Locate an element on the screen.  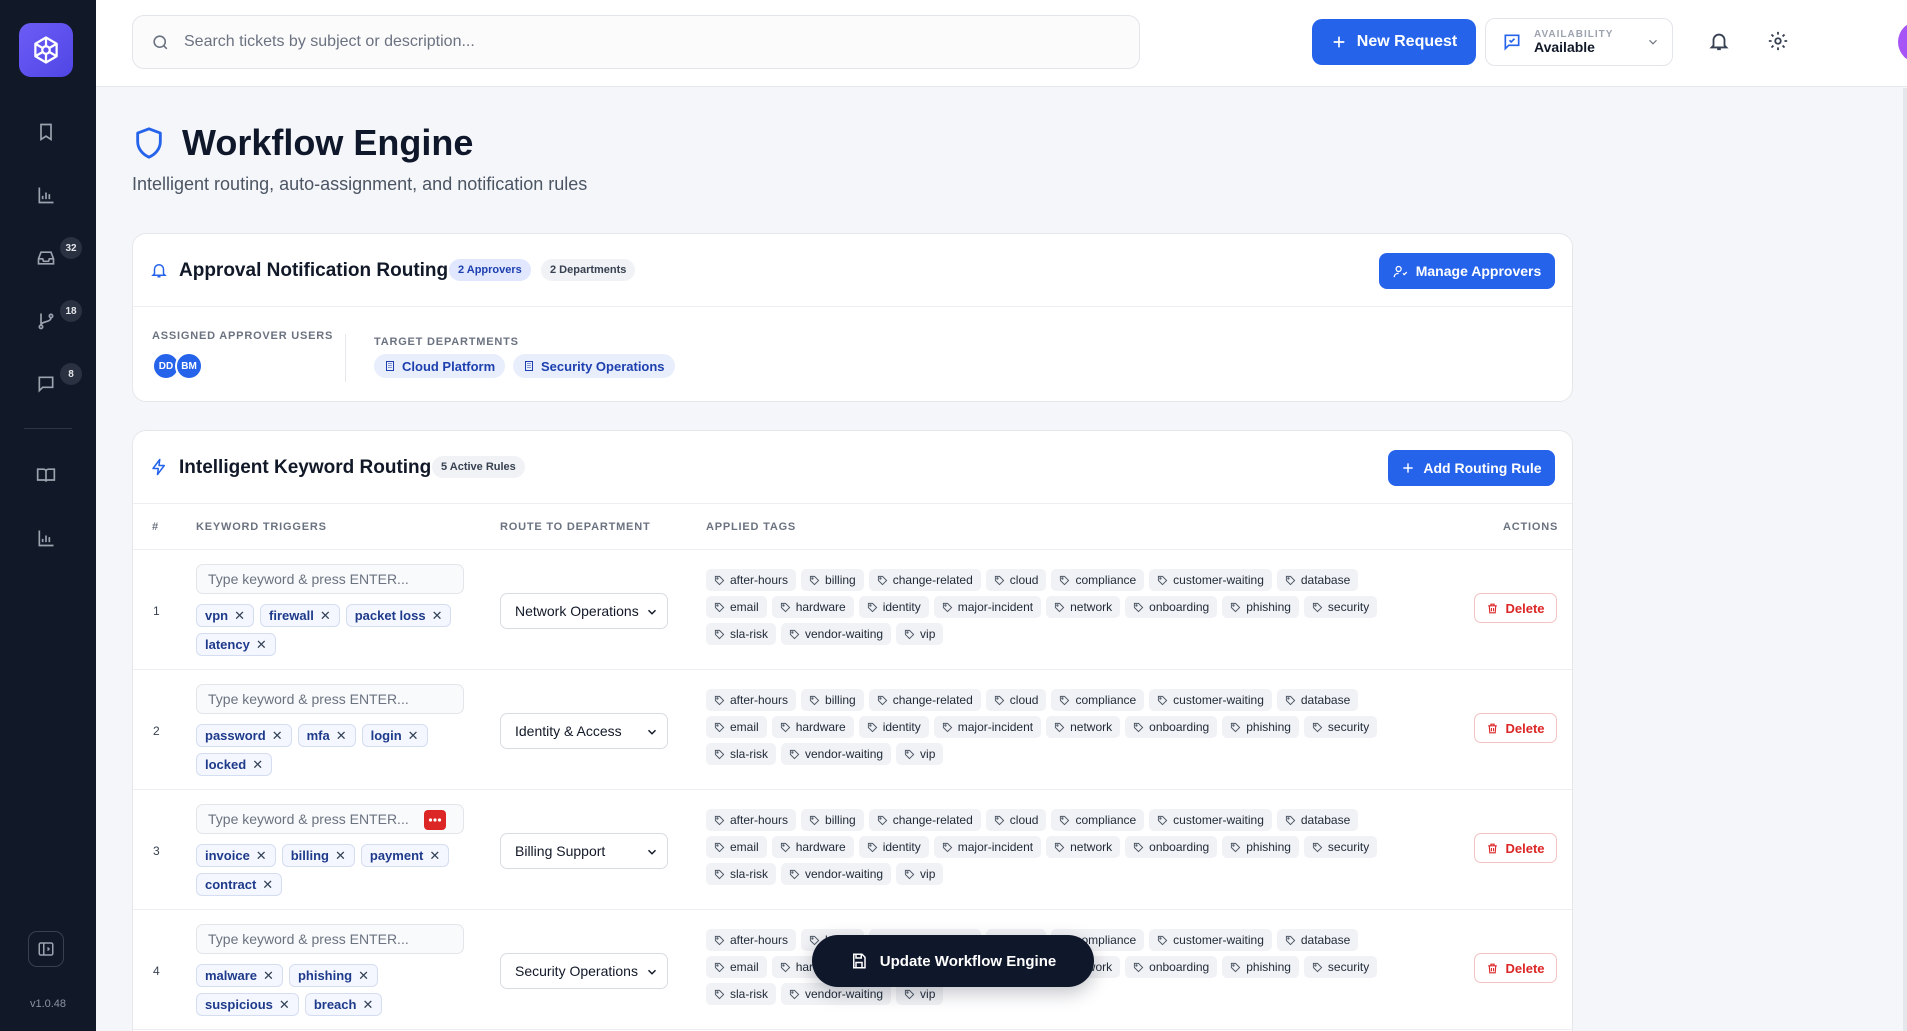
add-routing-rule-button: Add Routing Rule is located at coordinates (1471, 468).